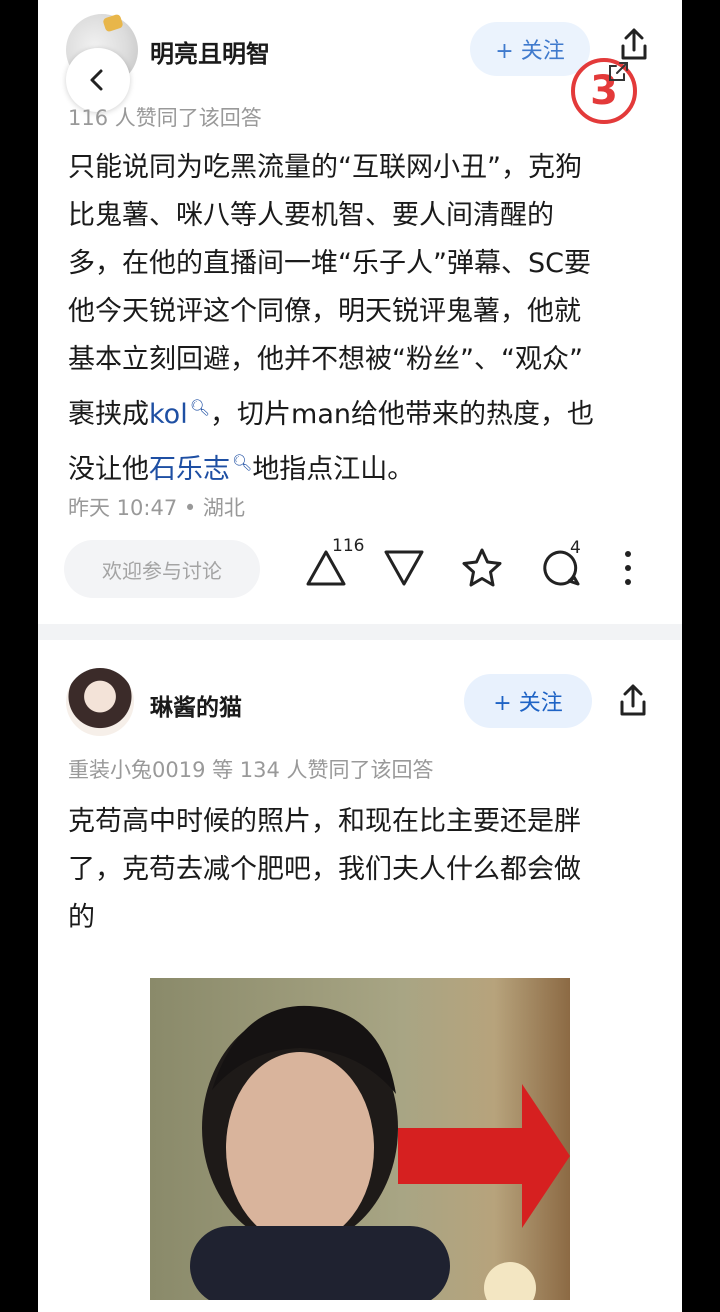 This screenshot has height=1312, width=720. What do you see at coordinates (628, 568) in the screenshot?
I see `more-icon` at bounding box center [628, 568].